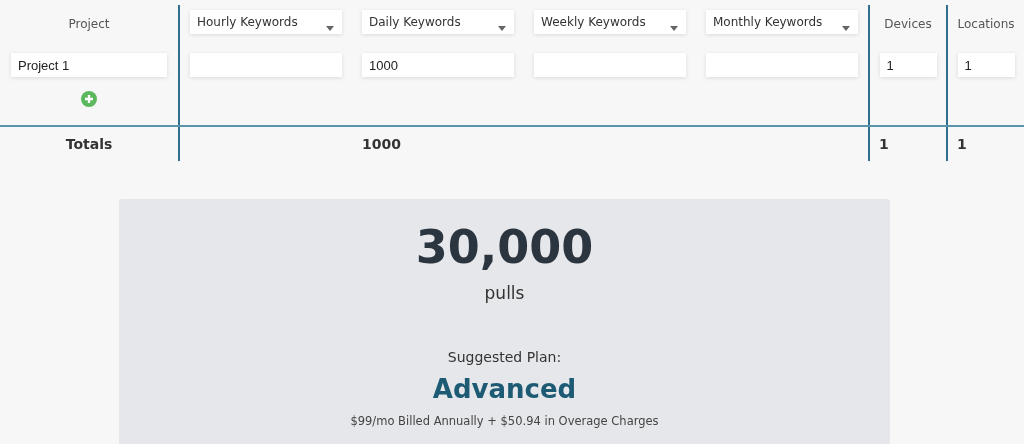  I want to click on plan-label: Suggested Plan:, so click(504, 357).